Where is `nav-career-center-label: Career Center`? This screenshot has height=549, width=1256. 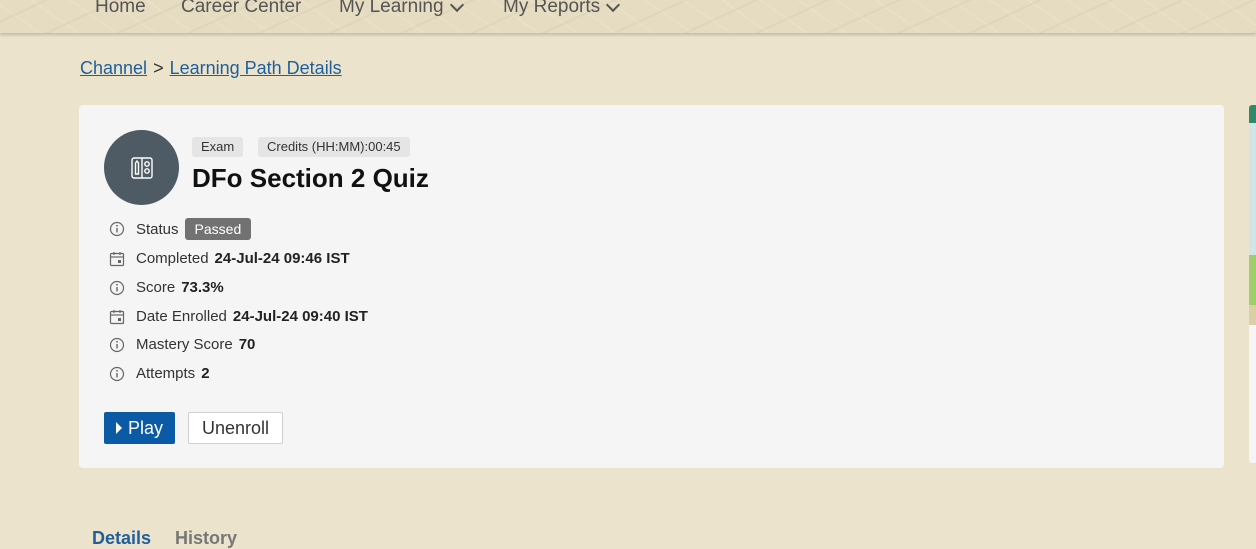 nav-career-center-label: Career Center is located at coordinates (241, 8).